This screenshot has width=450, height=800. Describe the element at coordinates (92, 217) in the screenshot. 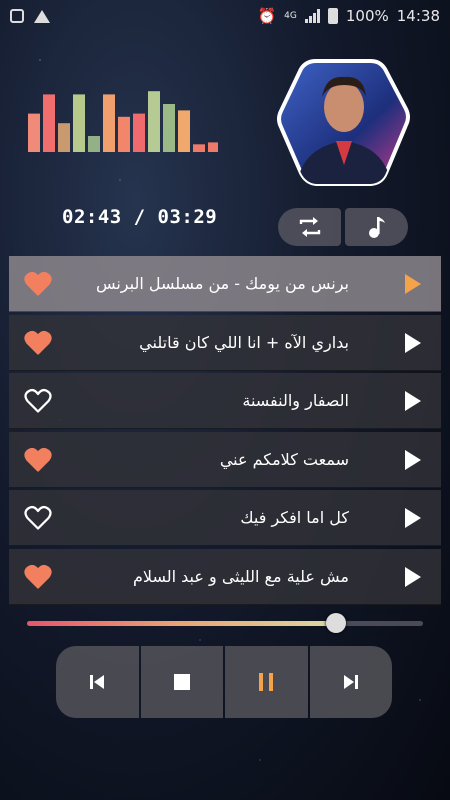

I see `elapsed-time: 02:43` at that location.